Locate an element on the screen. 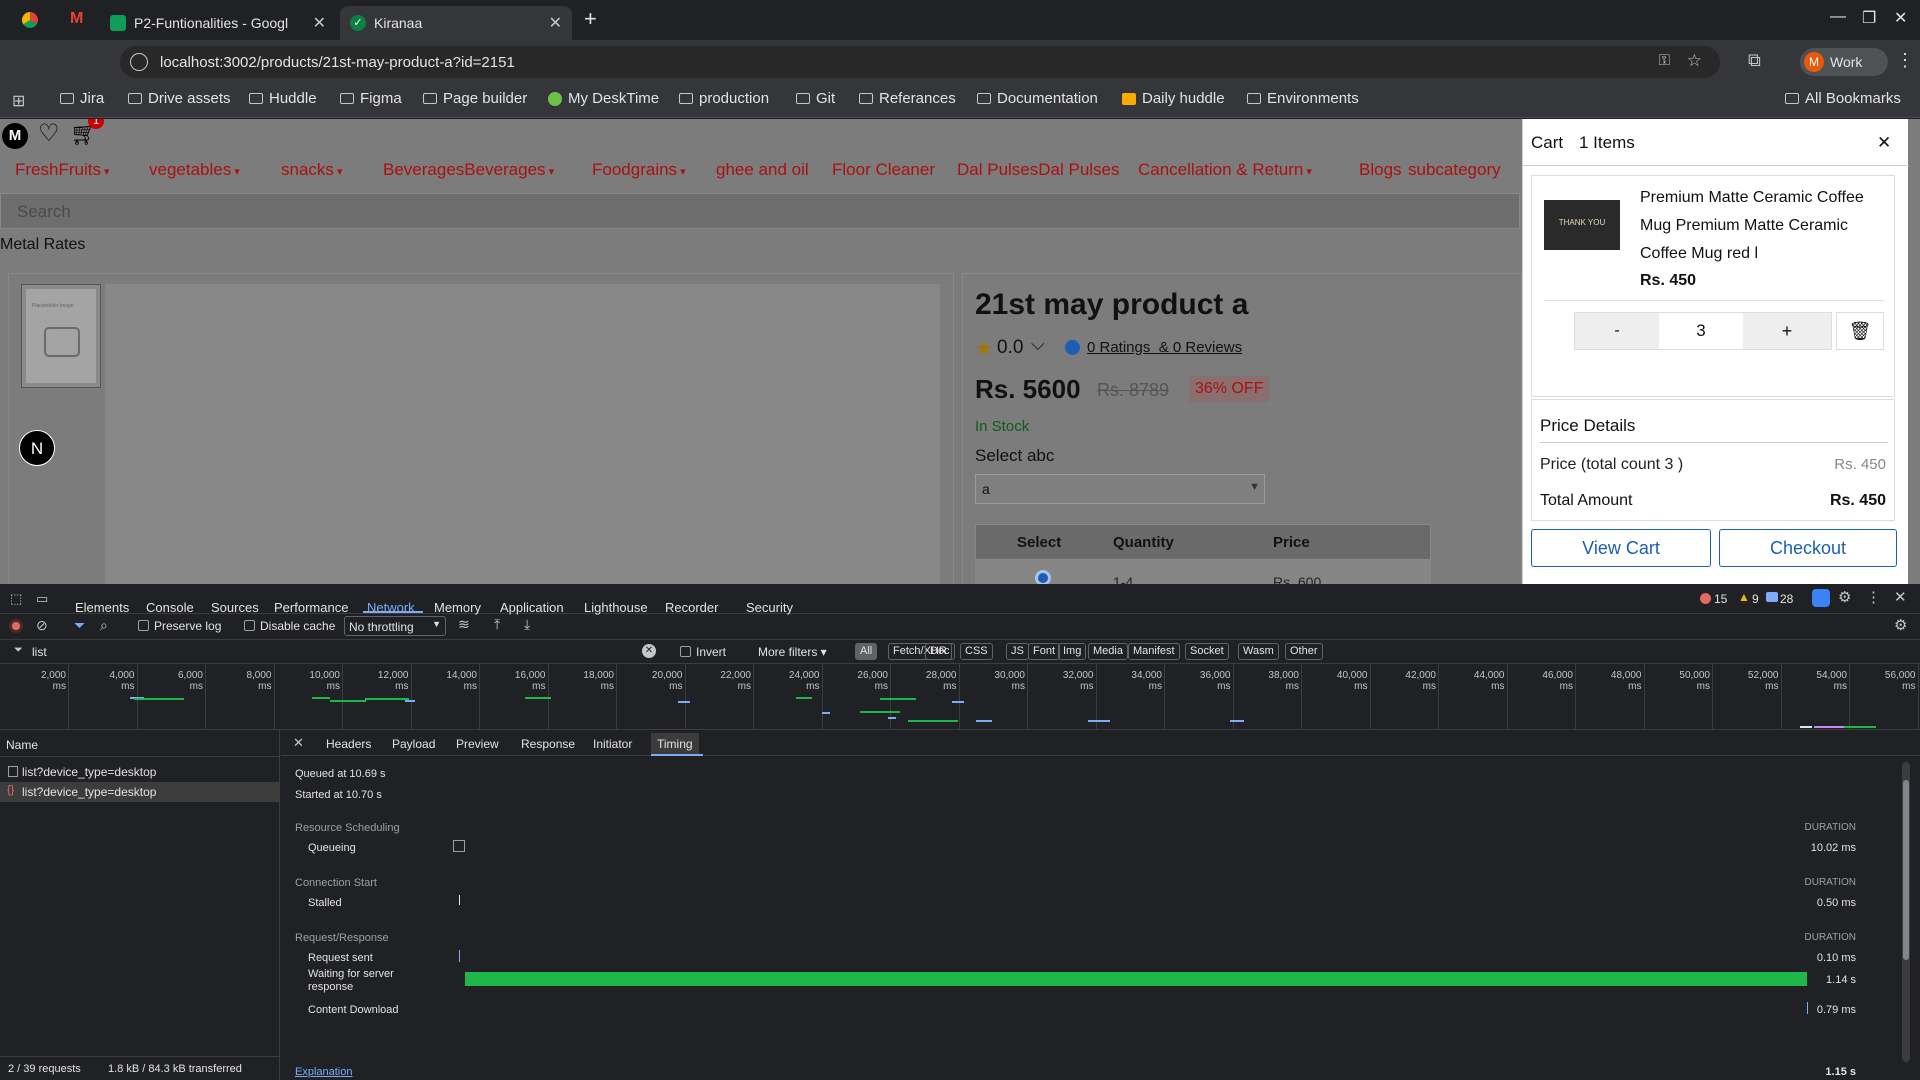 This screenshot has height=1080, width=1920. tab-sheets: P2-Funtionalities - Googl ✕ is located at coordinates (218, 23).